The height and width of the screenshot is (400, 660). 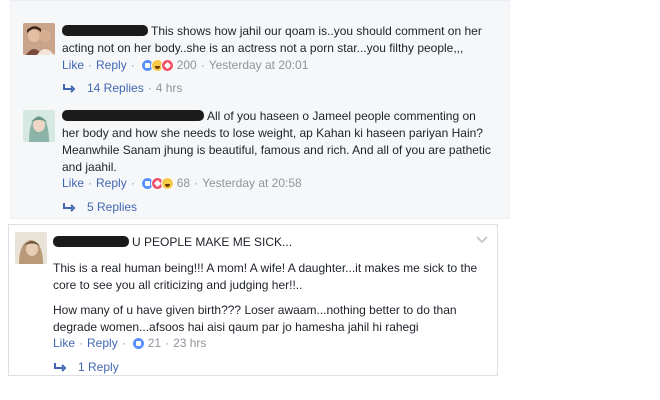 I want to click on chevron-down-icon, so click(x=482, y=240).